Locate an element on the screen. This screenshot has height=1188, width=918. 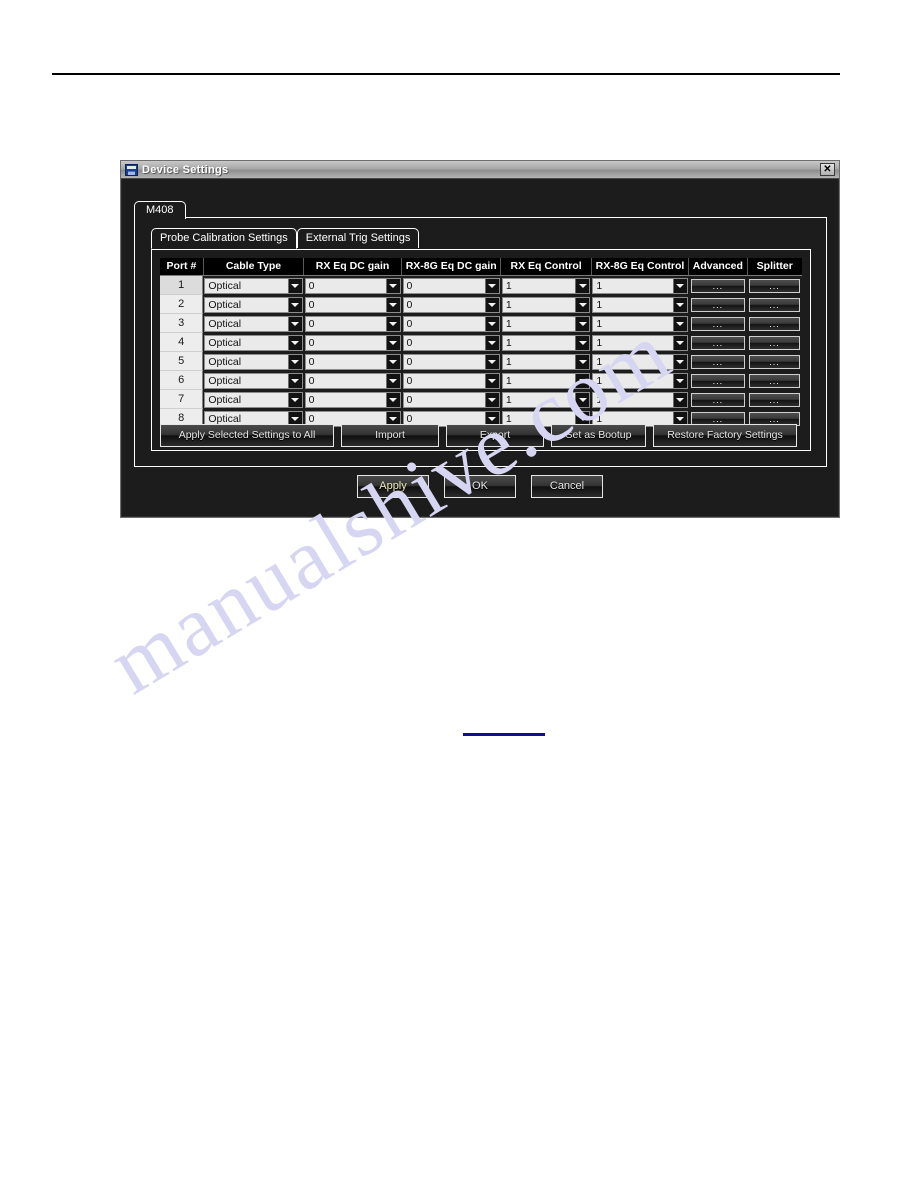
port-number-cell: 1 is located at coordinates (182, 285).